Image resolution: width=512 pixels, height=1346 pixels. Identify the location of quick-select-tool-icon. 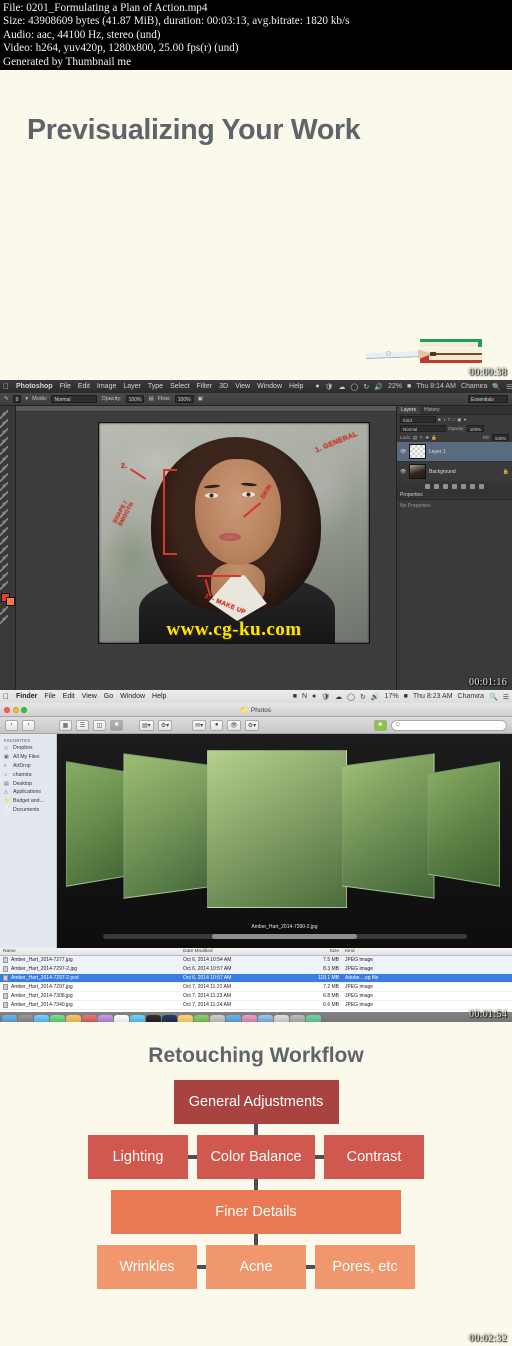
(4, 441).